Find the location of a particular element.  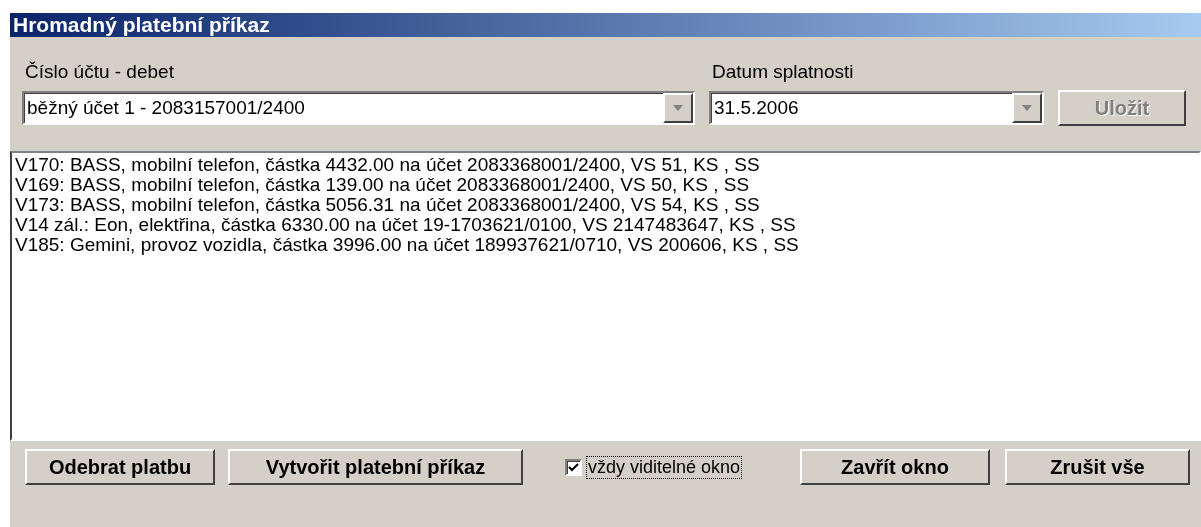

action-button: Vytvořit platební příkaz is located at coordinates (375, 467).